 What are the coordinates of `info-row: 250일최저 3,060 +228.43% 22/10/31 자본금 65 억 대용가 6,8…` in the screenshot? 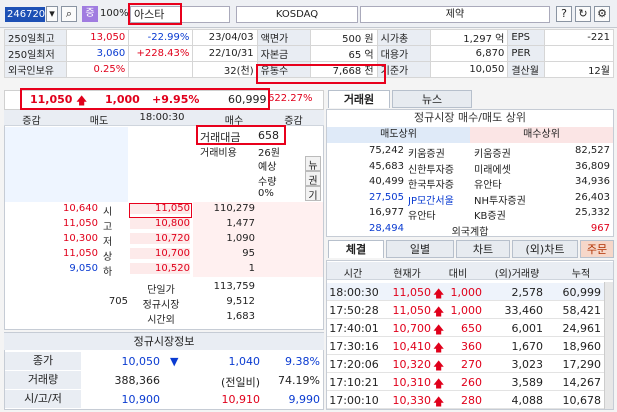 It's located at (308, 53).